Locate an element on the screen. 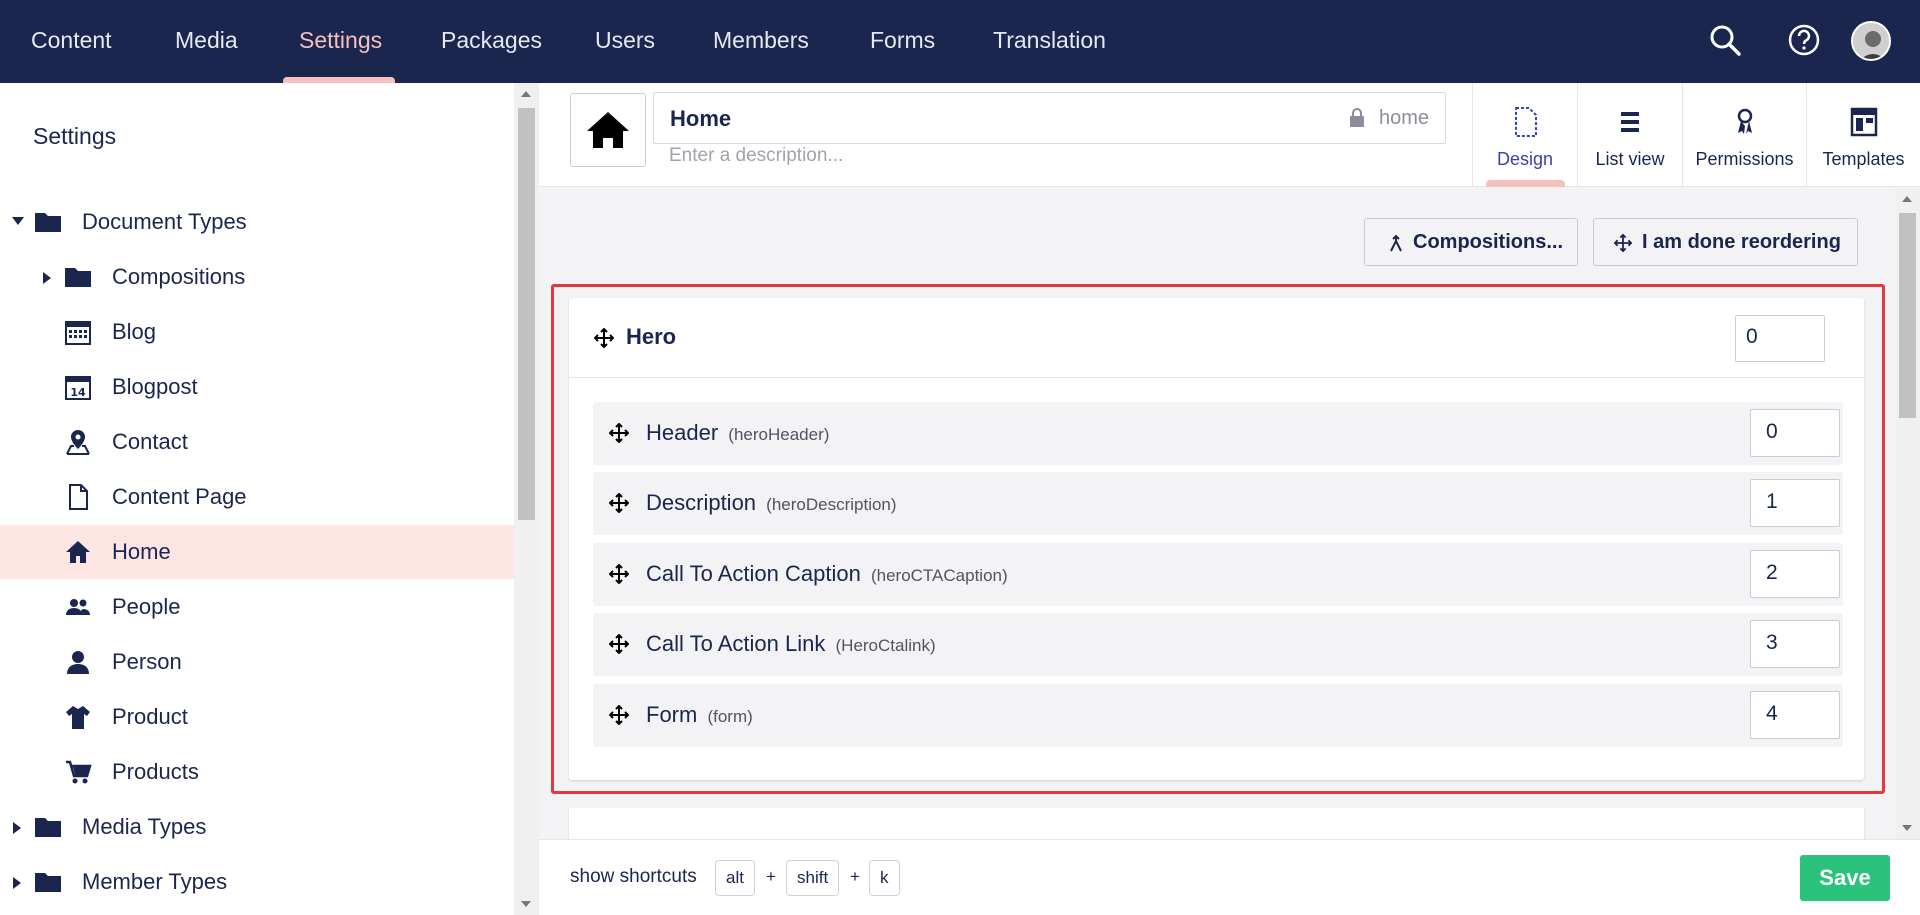 The image size is (1920, 915). tree-item-member-types: Member Types is located at coordinates (257, 882).